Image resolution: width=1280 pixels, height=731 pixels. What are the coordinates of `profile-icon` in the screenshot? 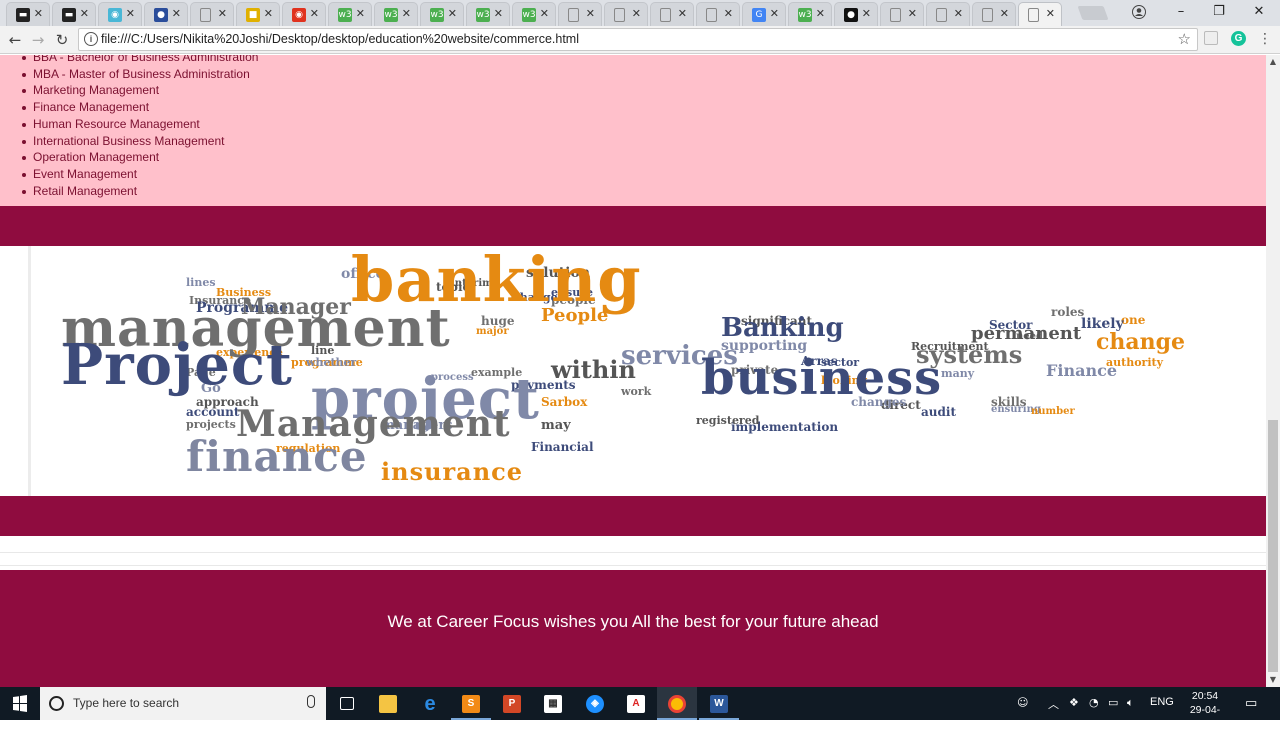 It's located at (1139, 12).